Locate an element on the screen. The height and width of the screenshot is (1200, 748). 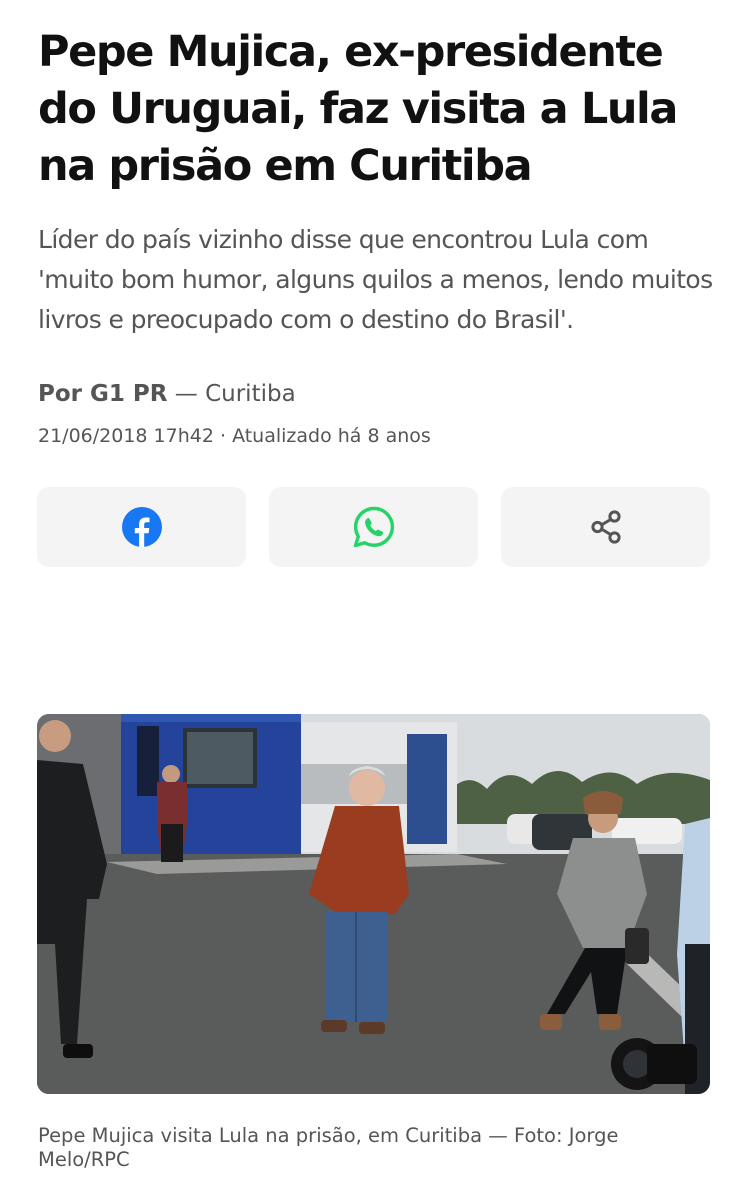
share-button is located at coordinates (605, 527).